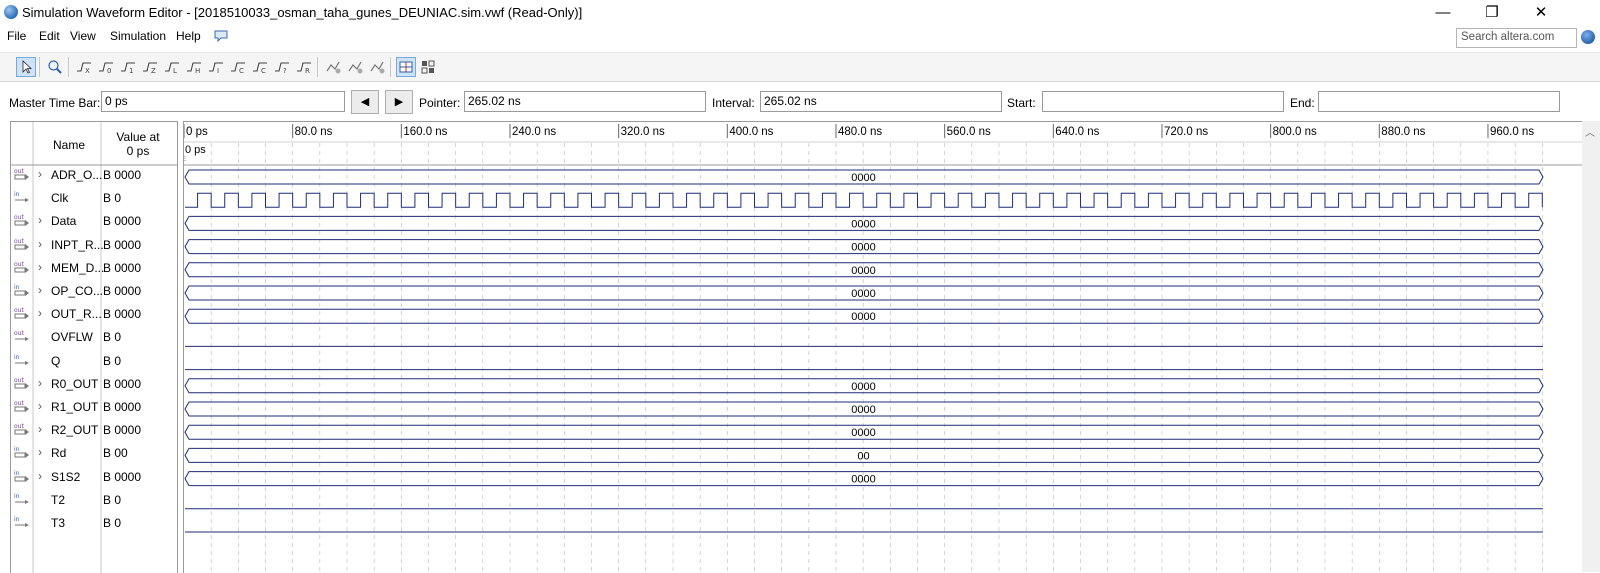  Describe the element at coordinates (1591, 346) in the screenshot. I see `vertical-scrollbar` at that location.